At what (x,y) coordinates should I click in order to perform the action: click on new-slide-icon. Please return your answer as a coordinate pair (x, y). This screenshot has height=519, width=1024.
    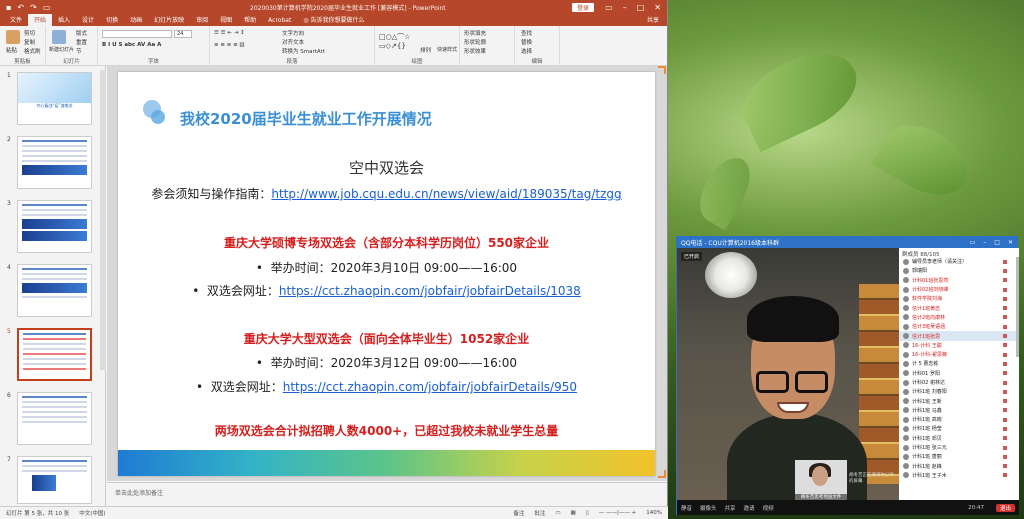
    Looking at the image, I should click on (59, 37).